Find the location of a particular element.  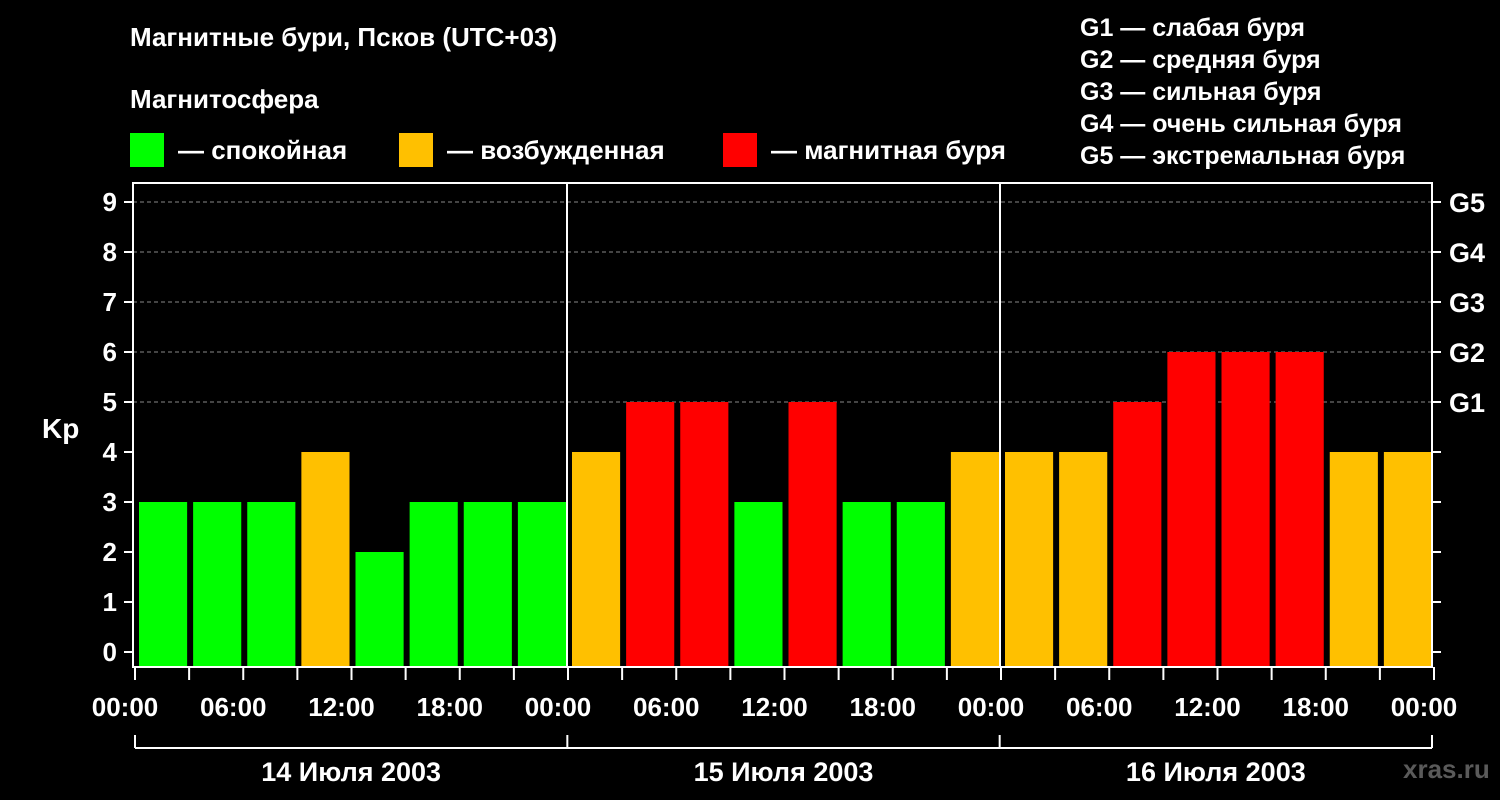

g-level-label: G5 is located at coordinates (1467, 203).